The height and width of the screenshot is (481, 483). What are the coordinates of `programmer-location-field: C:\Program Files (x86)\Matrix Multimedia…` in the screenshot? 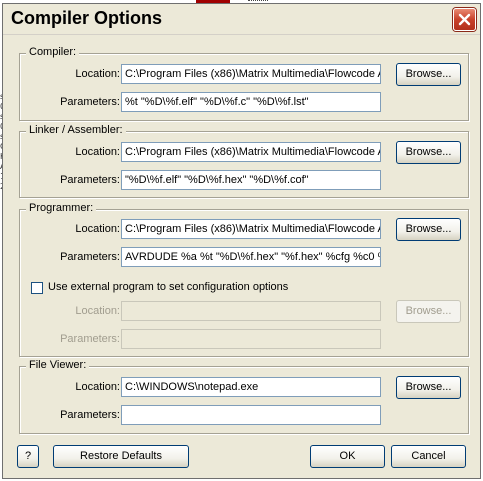 It's located at (251, 229).